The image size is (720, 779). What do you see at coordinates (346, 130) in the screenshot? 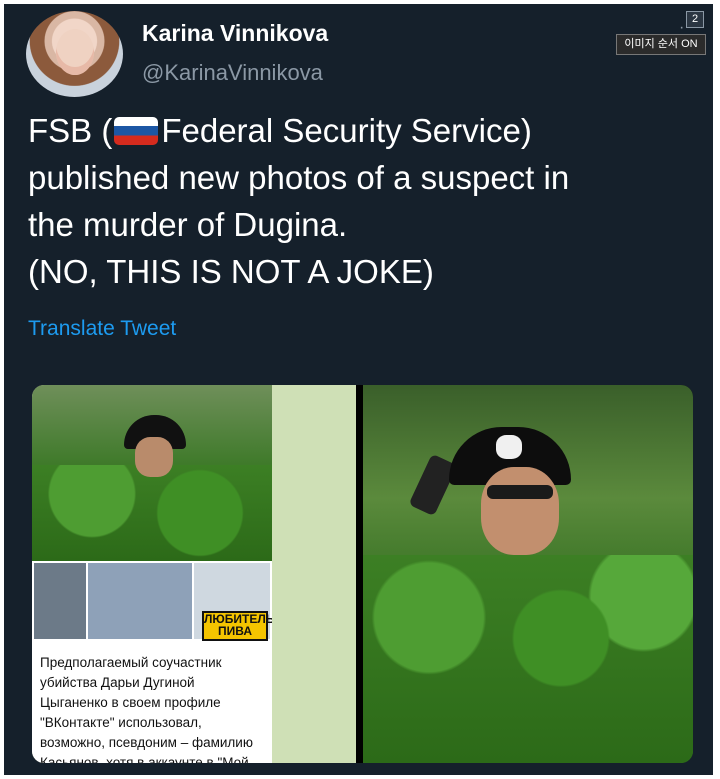
I see `tweet-line-1-end: Federal Security Service)` at bounding box center [346, 130].